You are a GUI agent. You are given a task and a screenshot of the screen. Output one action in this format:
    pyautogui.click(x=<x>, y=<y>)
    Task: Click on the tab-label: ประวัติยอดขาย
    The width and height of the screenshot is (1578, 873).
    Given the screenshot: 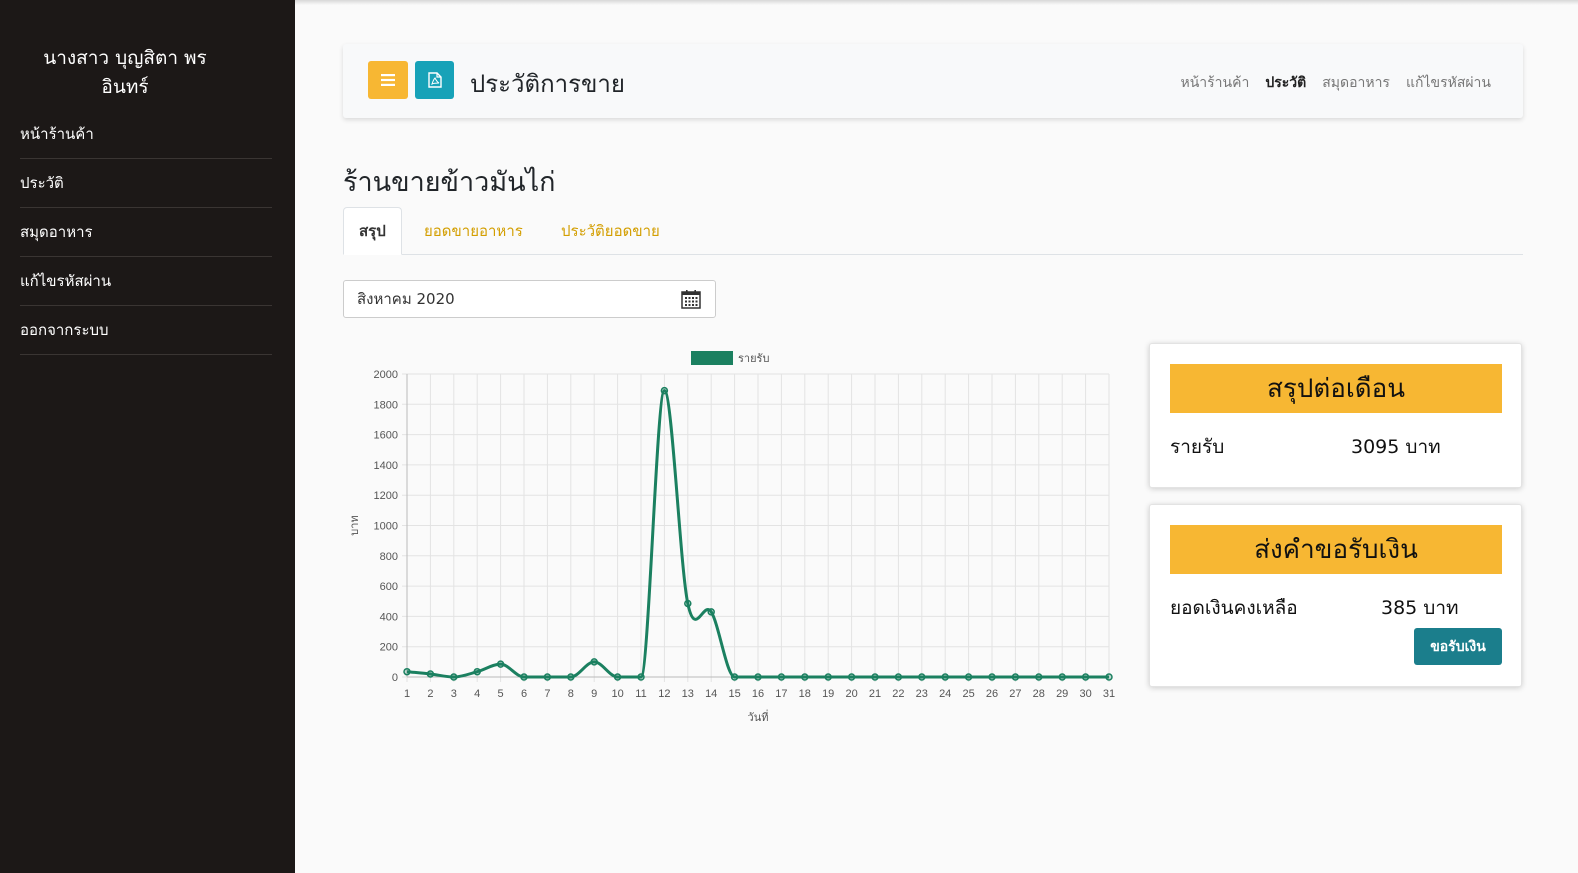 What is the action you would take?
    pyautogui.click(x=610, y=231)
    